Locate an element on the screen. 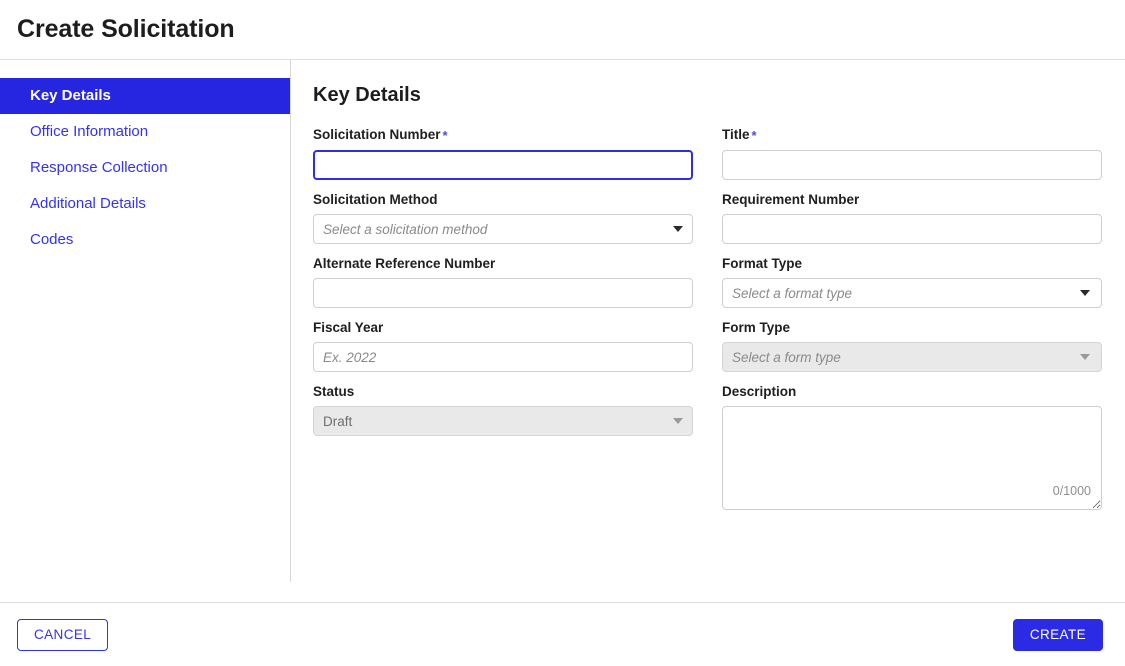 This screenshot has width=1125, height=666. field-status: Status Draft is located at coordinates (503, 447).